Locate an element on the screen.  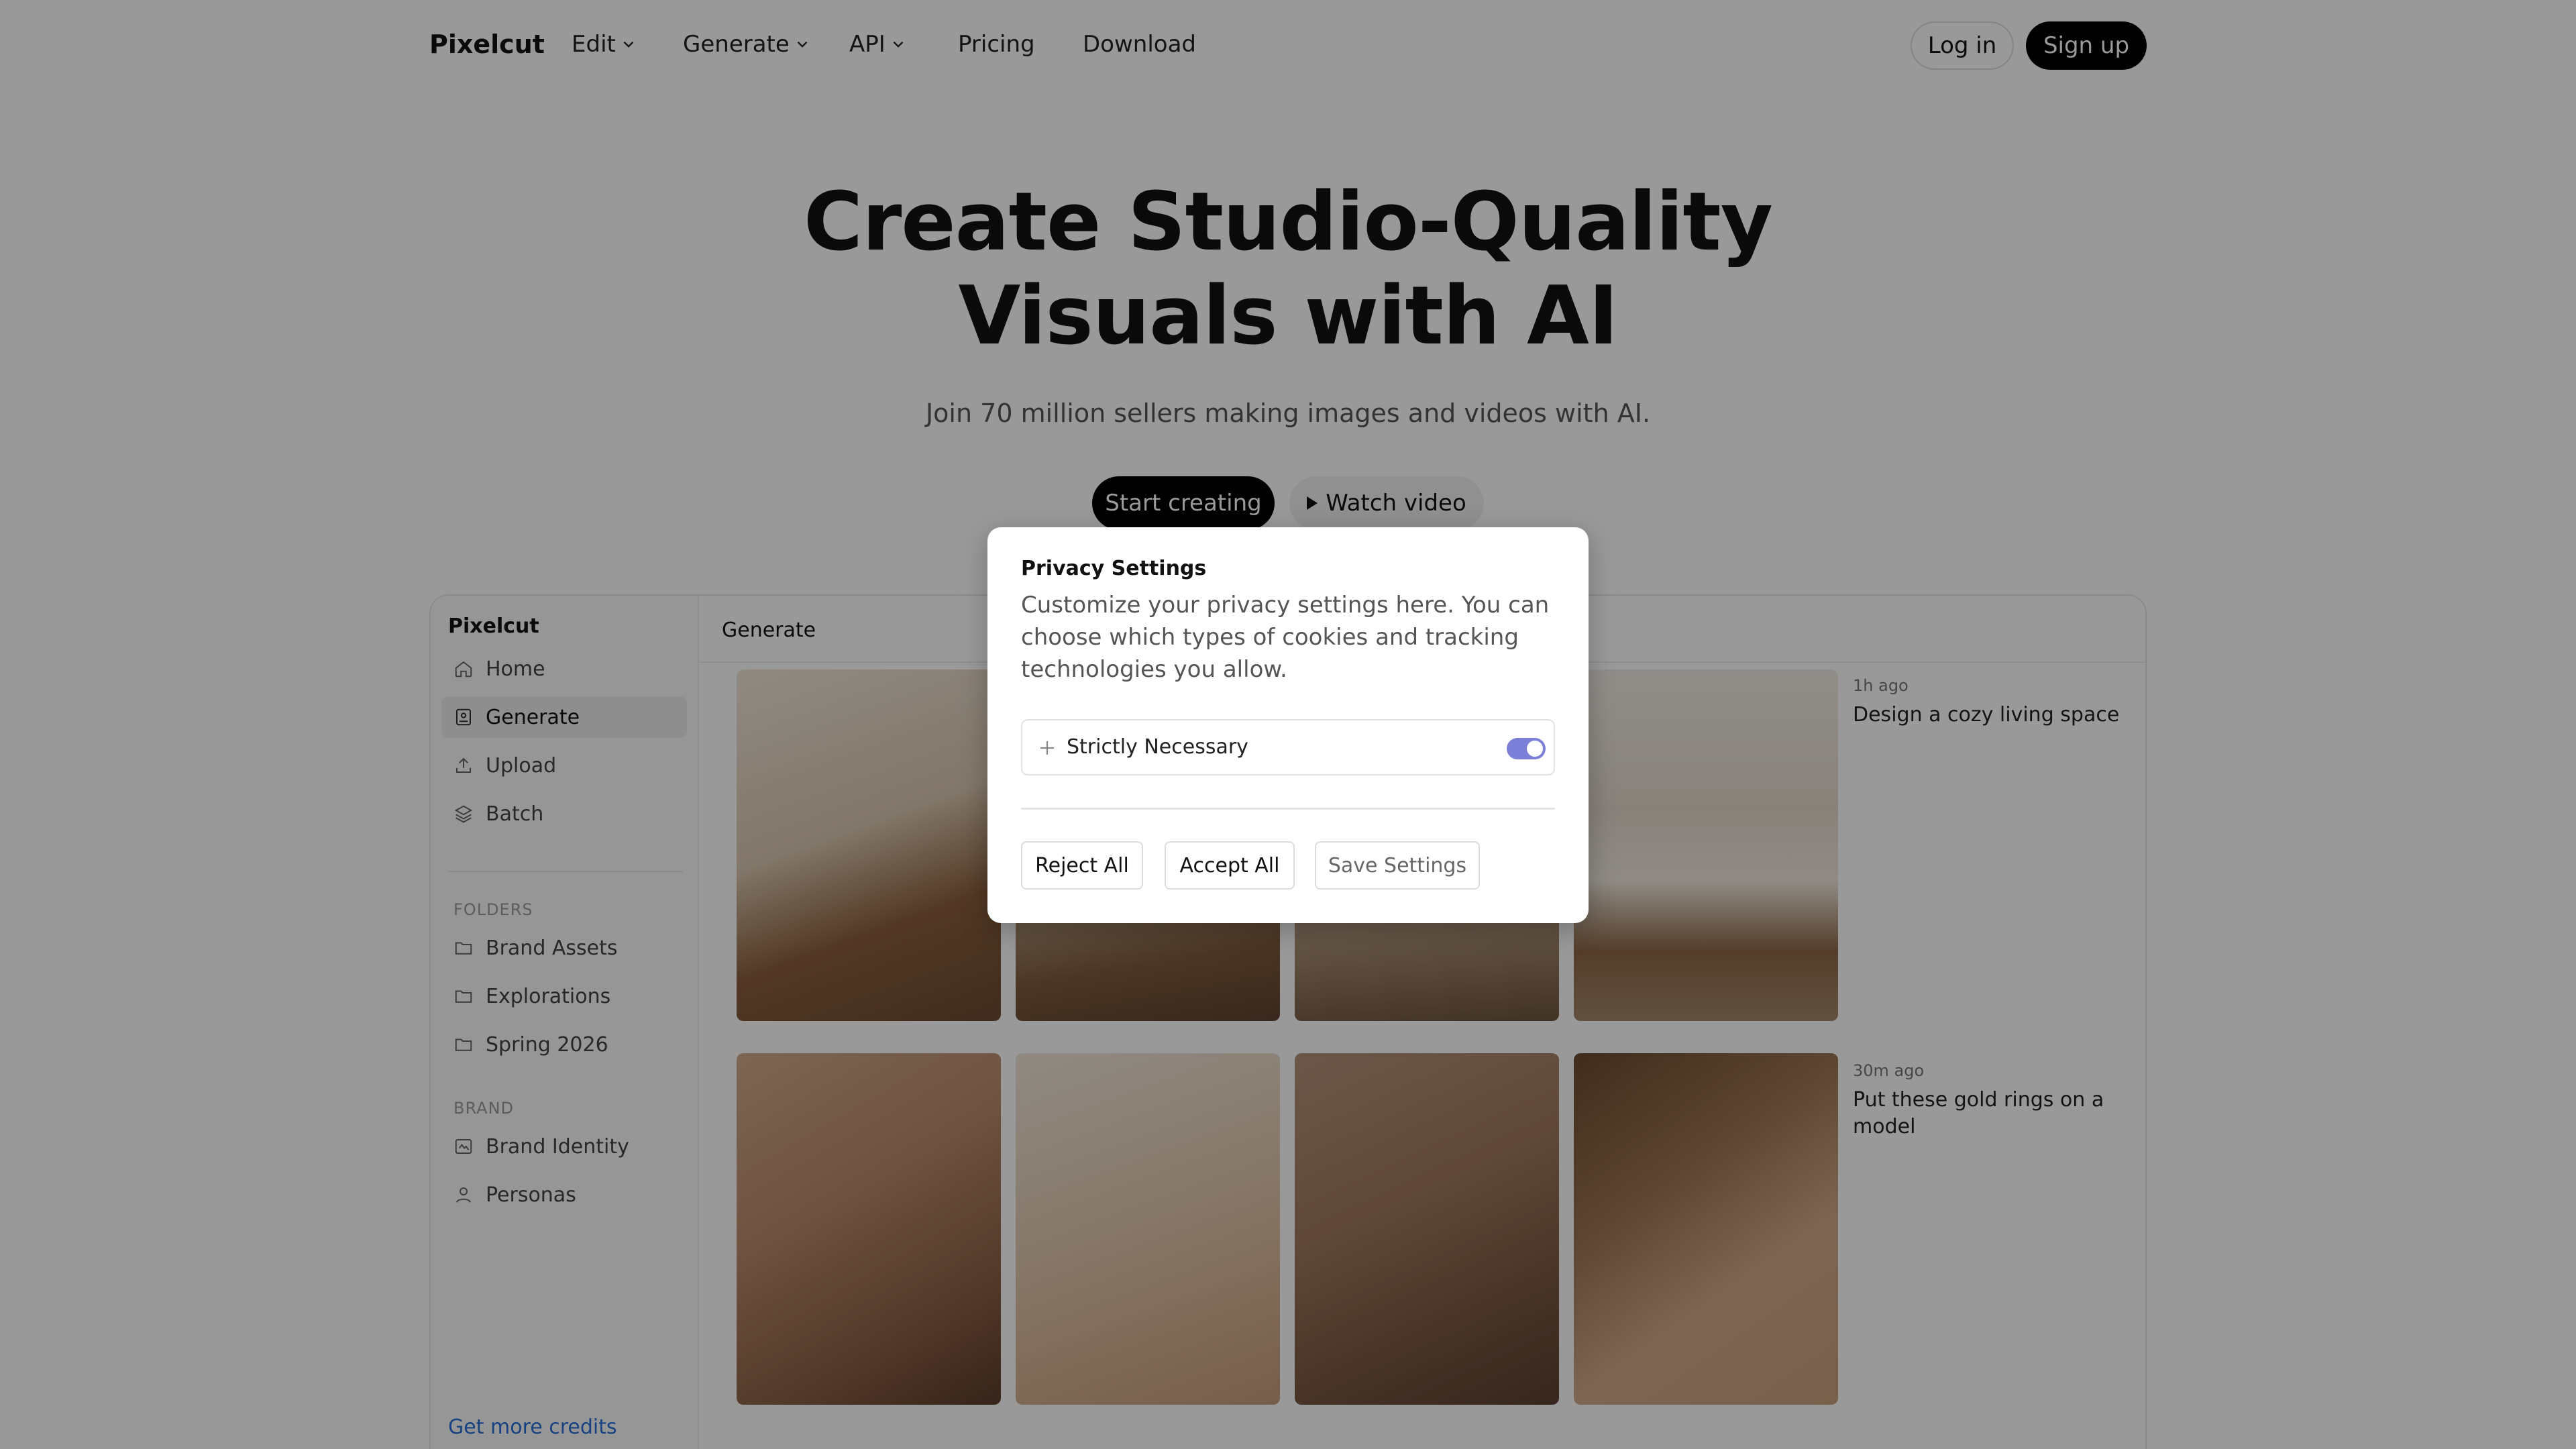
toggle-indicator is located at coordinates (1514, 746).